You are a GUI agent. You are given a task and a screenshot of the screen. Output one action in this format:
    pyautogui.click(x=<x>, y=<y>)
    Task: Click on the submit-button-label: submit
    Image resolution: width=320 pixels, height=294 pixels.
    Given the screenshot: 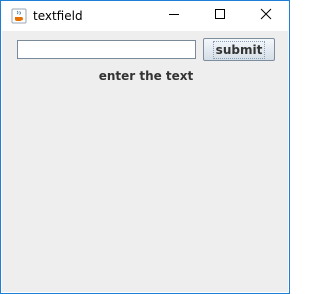 What is the action you would take?
    pyautogui.click(x=239, y=49)
    